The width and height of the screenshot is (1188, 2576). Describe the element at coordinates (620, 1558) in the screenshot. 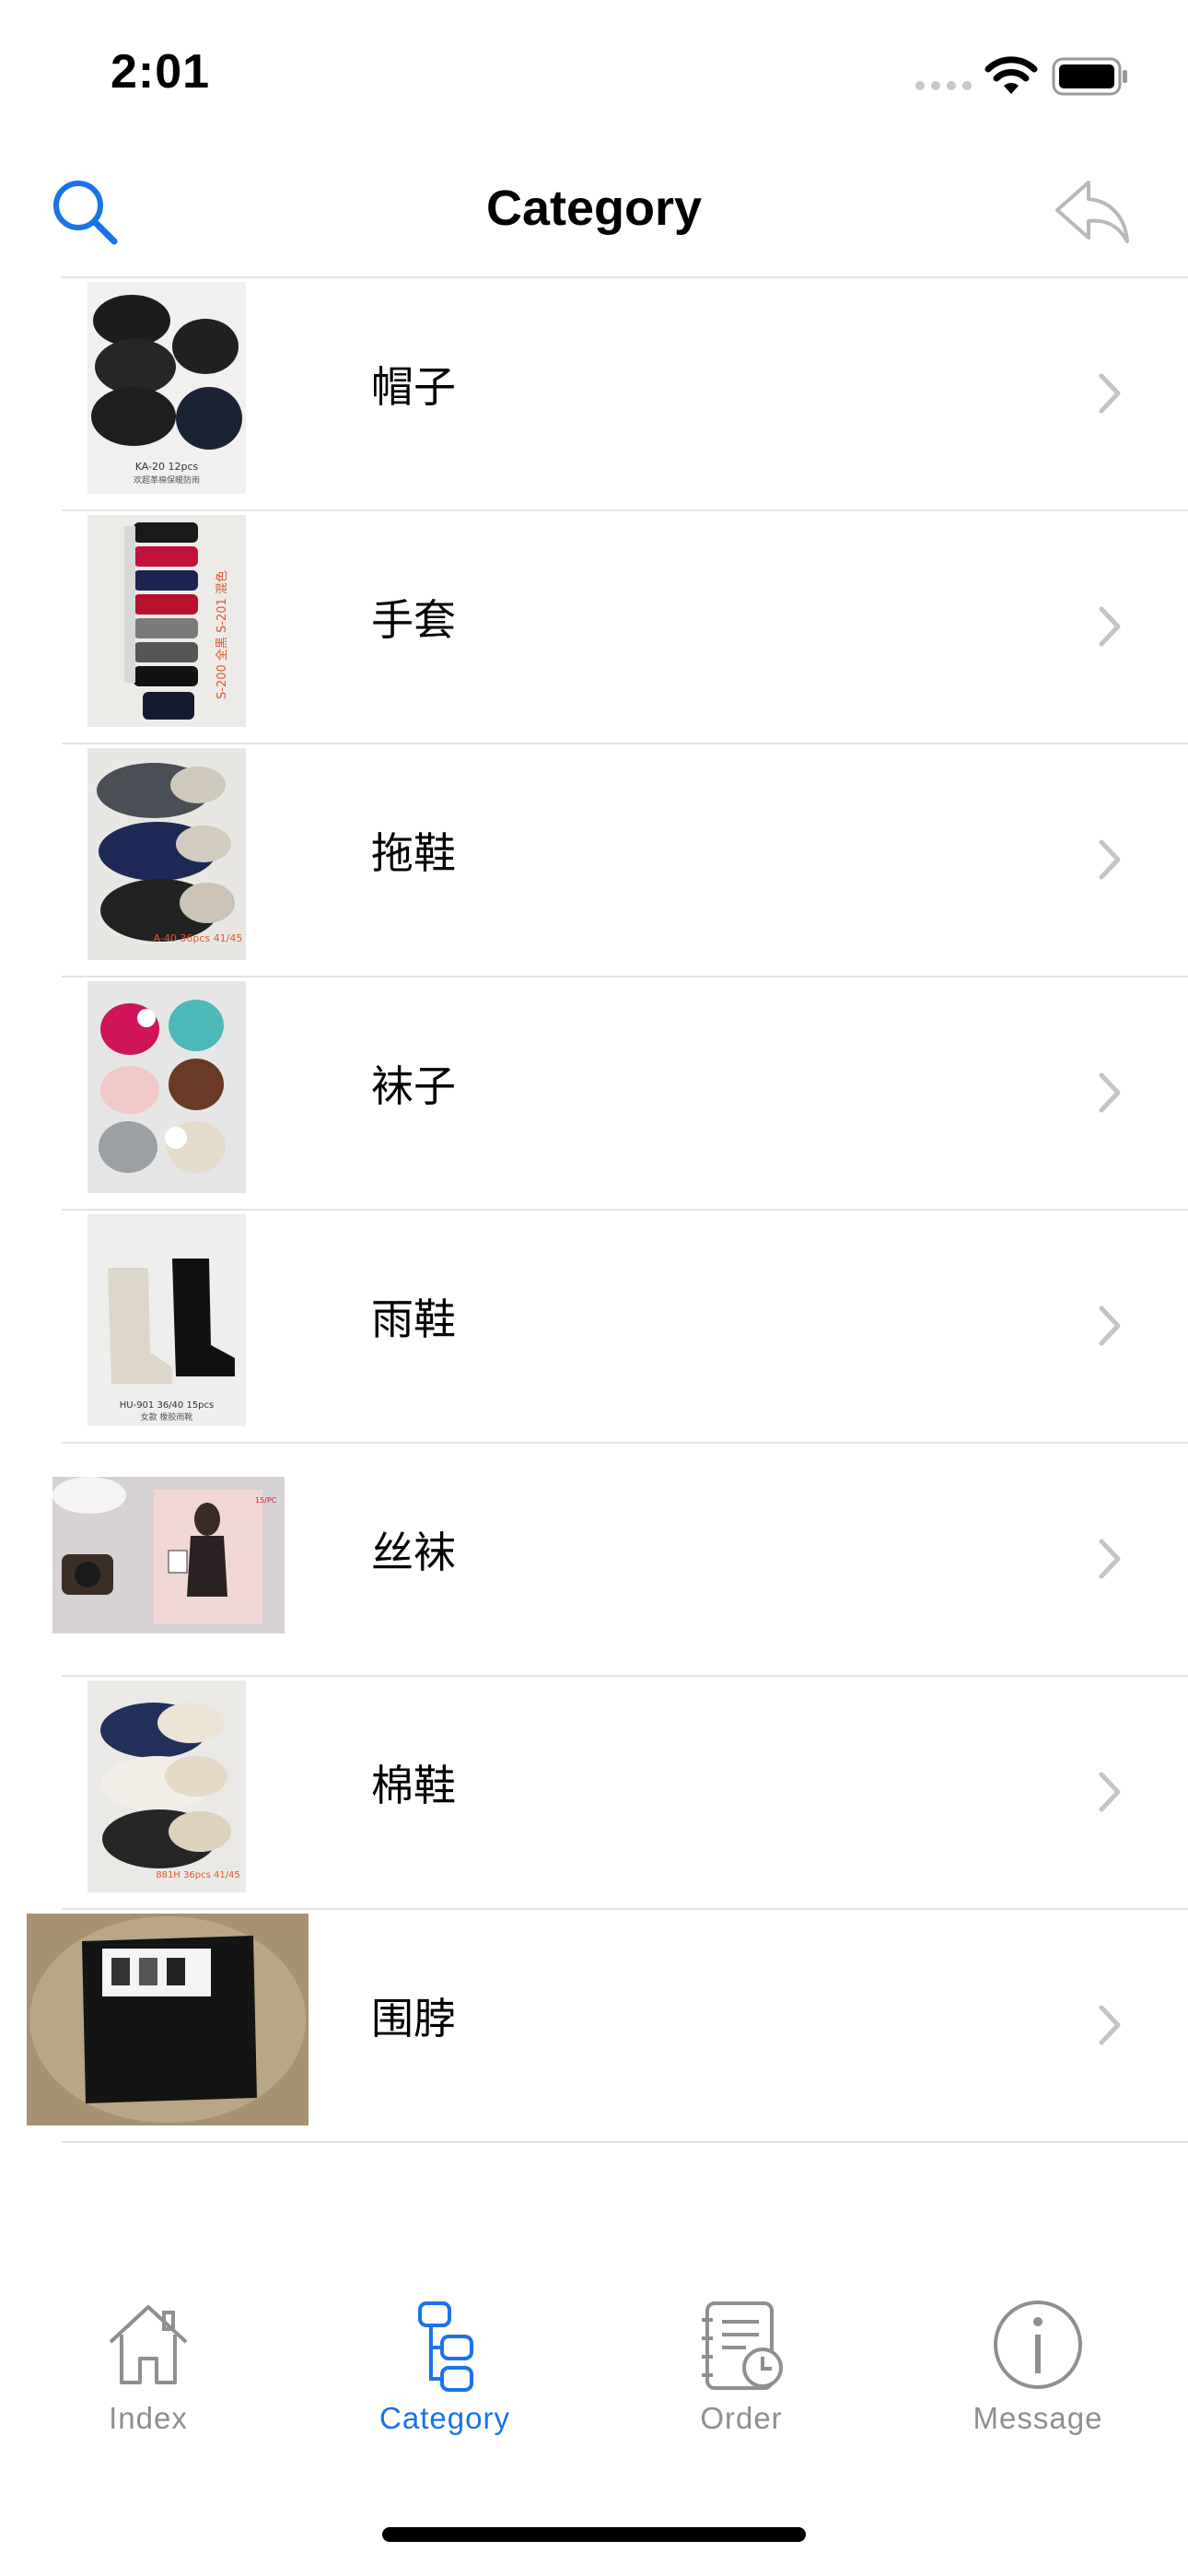

I see `category-row: 15/PC 丝袜` at that location.